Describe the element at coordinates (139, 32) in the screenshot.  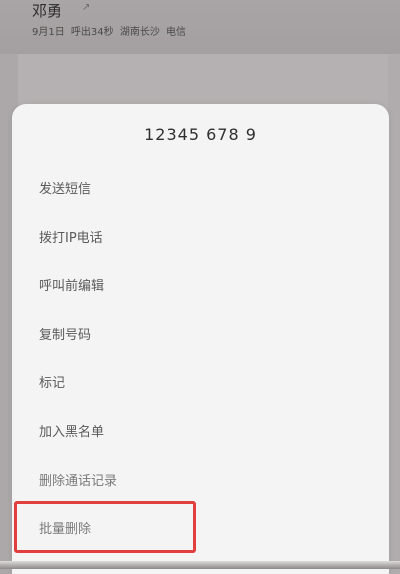
I see `call-location: 湖南长沙` at that location.